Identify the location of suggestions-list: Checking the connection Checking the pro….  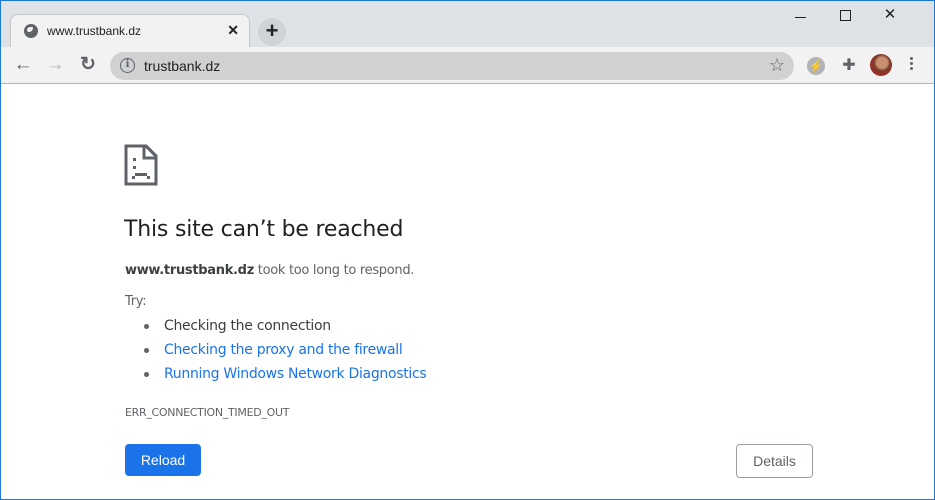
(285, 353).